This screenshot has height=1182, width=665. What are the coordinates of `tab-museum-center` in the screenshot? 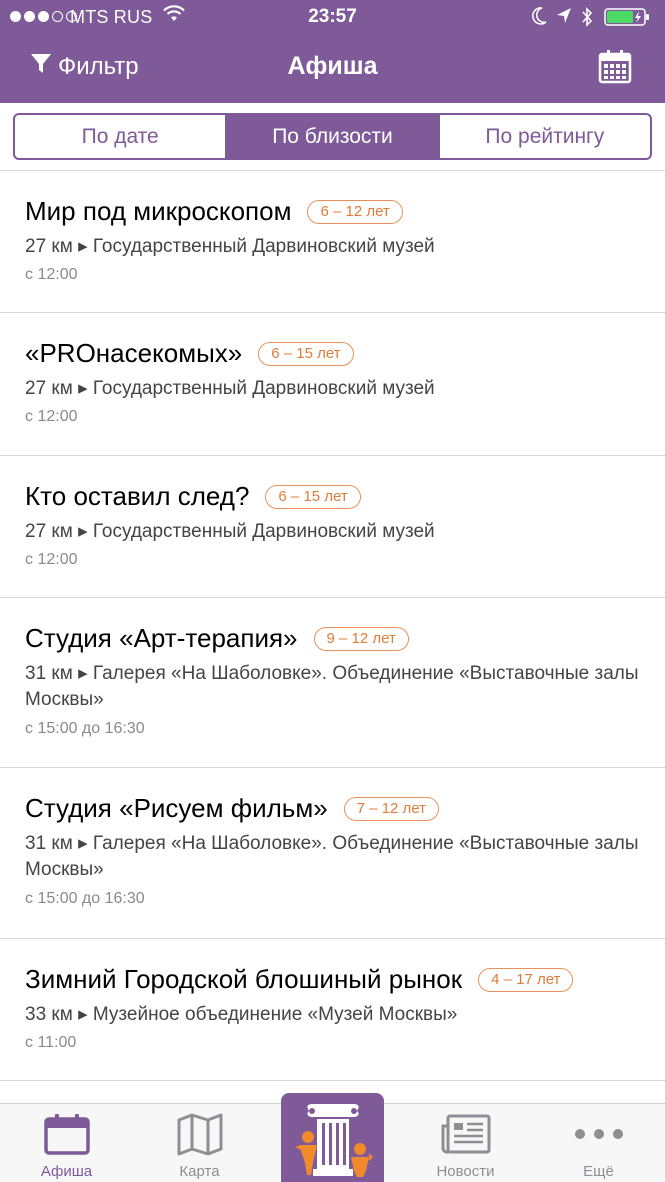 It's located at (332, 1137).